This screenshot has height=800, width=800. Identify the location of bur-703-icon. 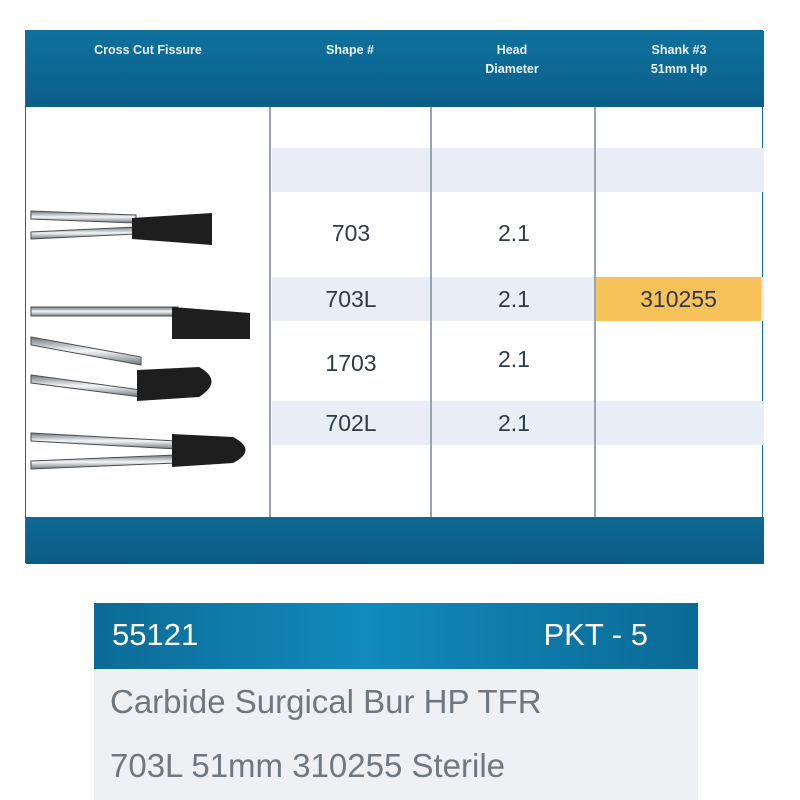
(121, 227).